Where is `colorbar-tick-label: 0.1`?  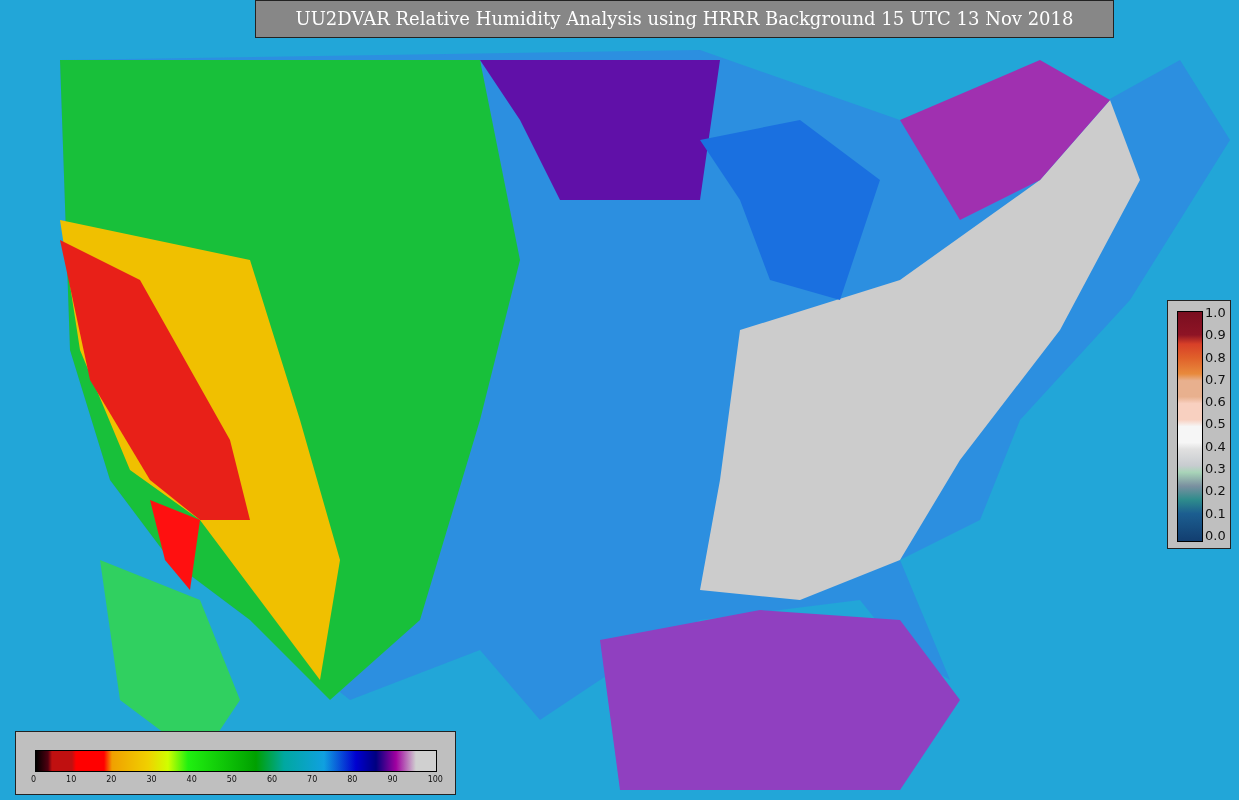
colorbar-tick-label: 0.1 is located at coordinates (1215, 513).